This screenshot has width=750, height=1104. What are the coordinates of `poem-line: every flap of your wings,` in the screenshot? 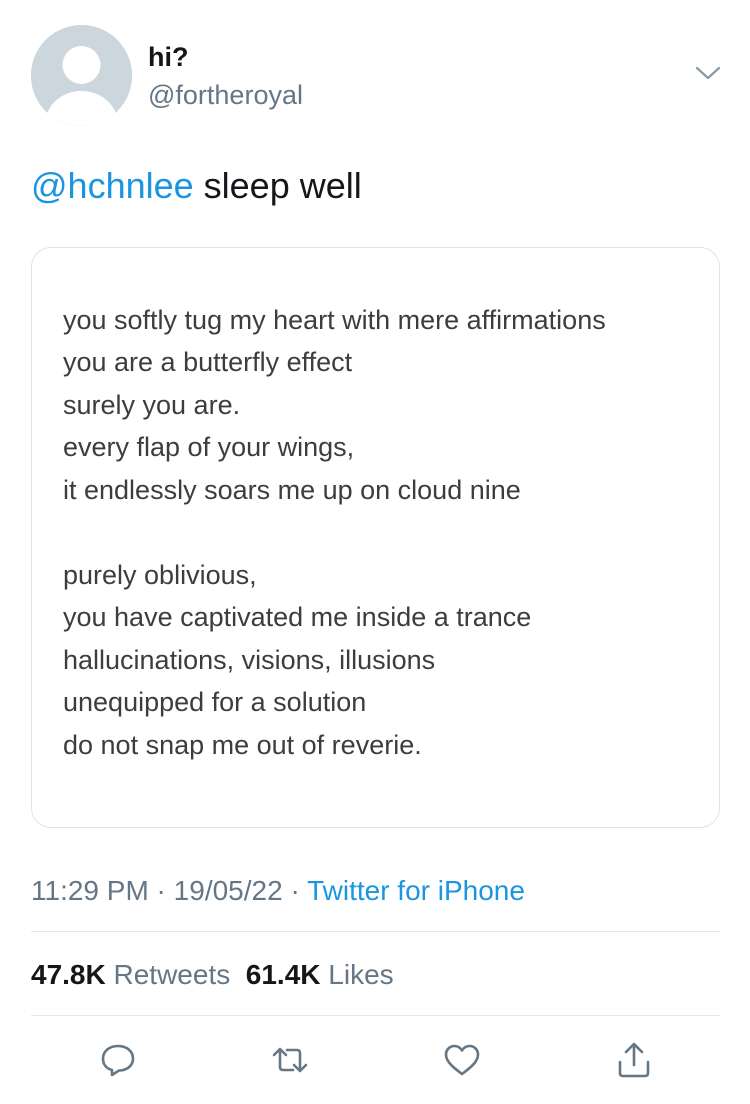 It's located at (209, 447).